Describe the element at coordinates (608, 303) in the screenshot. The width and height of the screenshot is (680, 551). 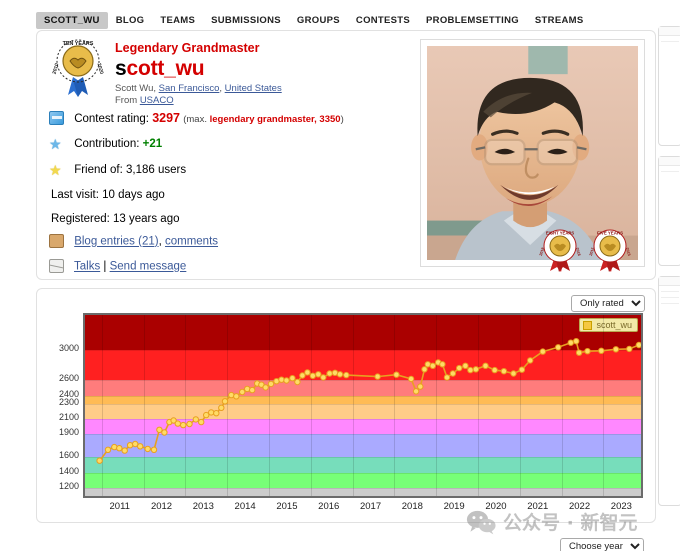
I see `rating-filter-select: Only ratedAll` at that location.